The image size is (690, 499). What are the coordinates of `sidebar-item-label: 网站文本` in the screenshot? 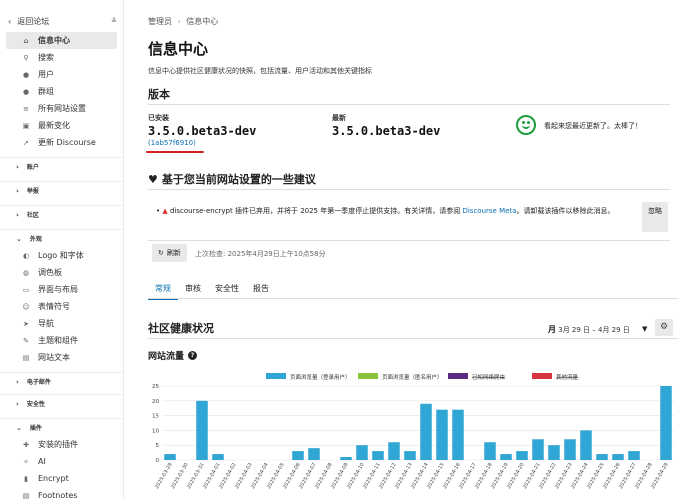 It's located at (54, 357).